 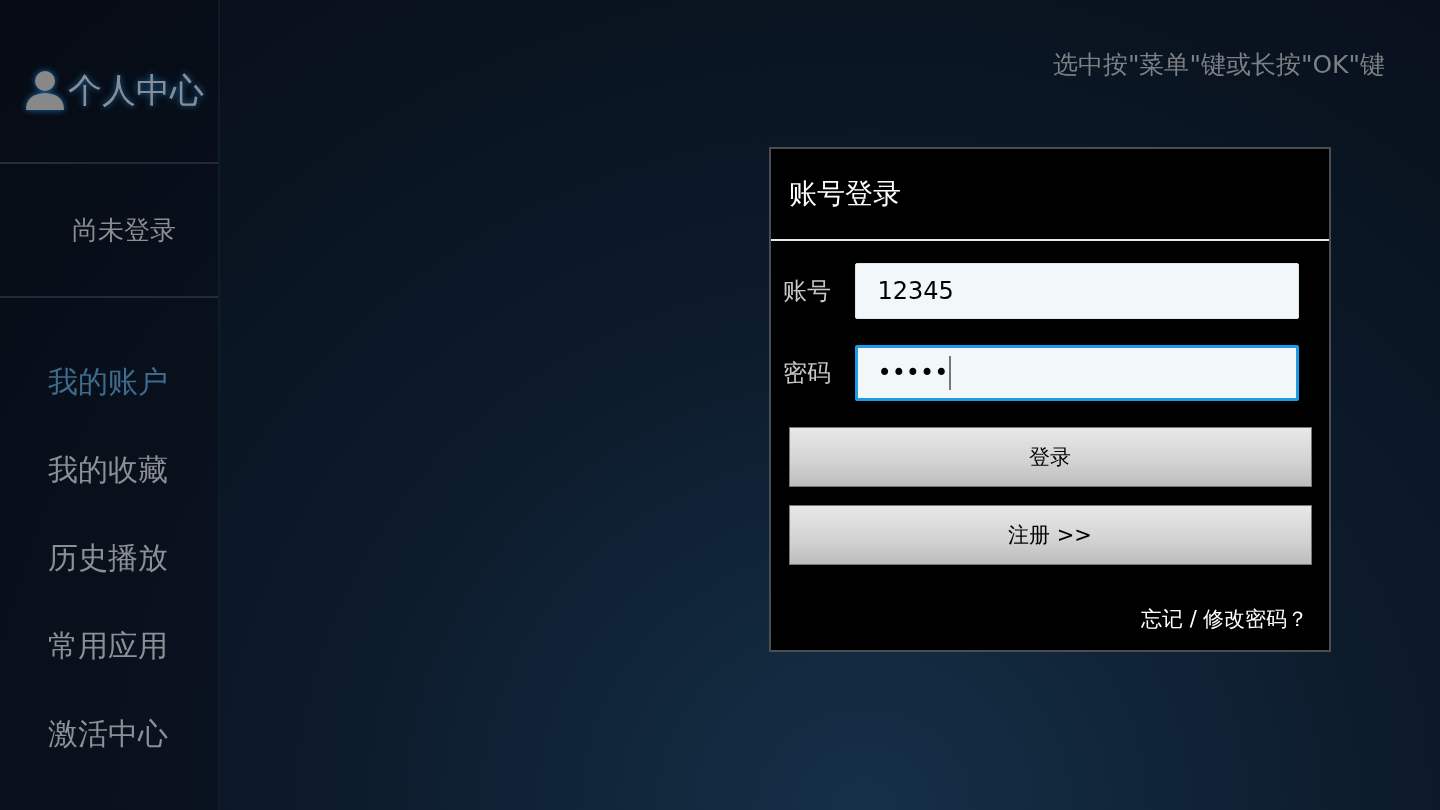 What do you see at coordinates (45, 90) in the screenshot?
I see `user-icon` at bounding box center [45, 90].